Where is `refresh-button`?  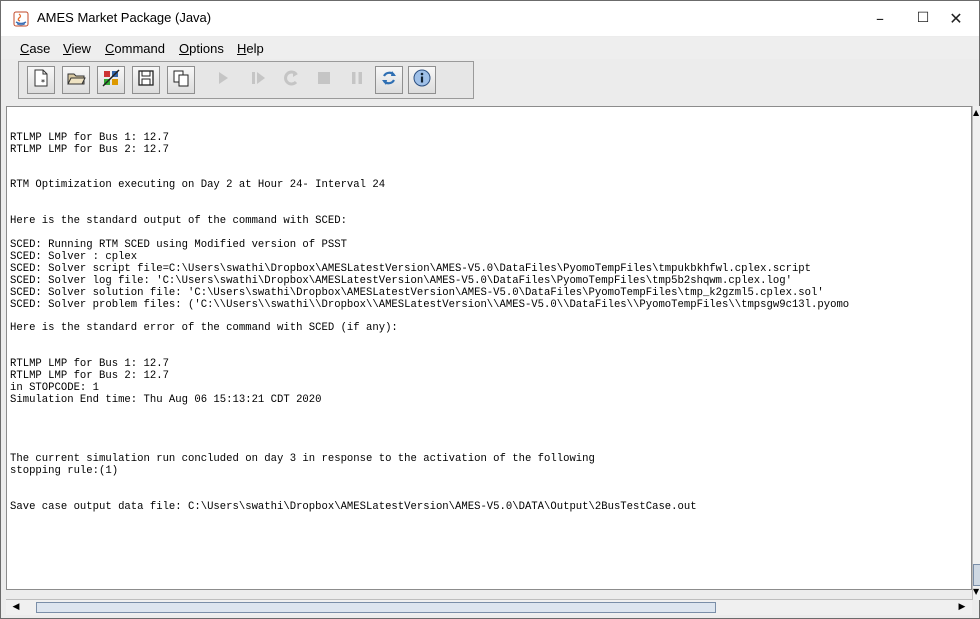
refresh-button is located at coordinates (389, 80).